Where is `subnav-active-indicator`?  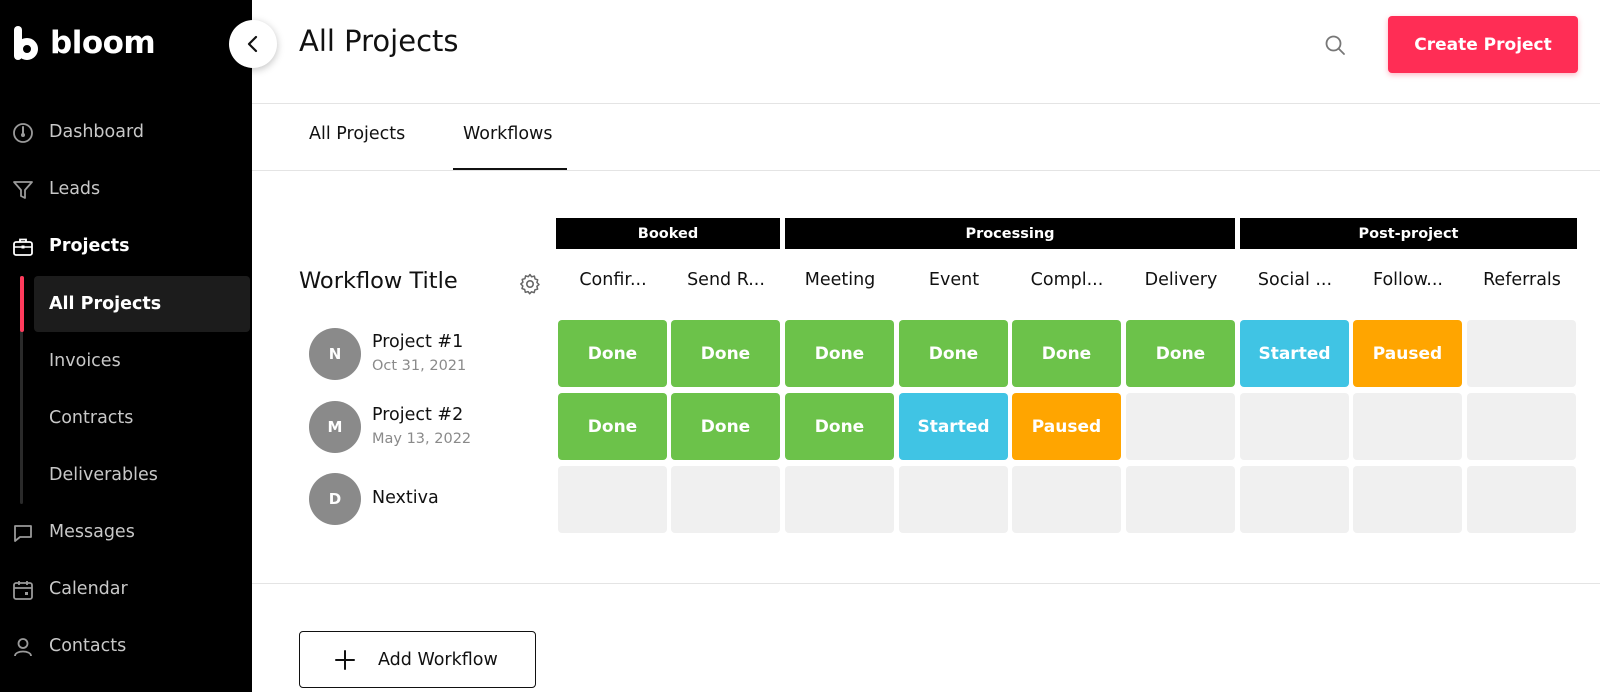
subnav-active-indicator is located at coordinates (22, 304).